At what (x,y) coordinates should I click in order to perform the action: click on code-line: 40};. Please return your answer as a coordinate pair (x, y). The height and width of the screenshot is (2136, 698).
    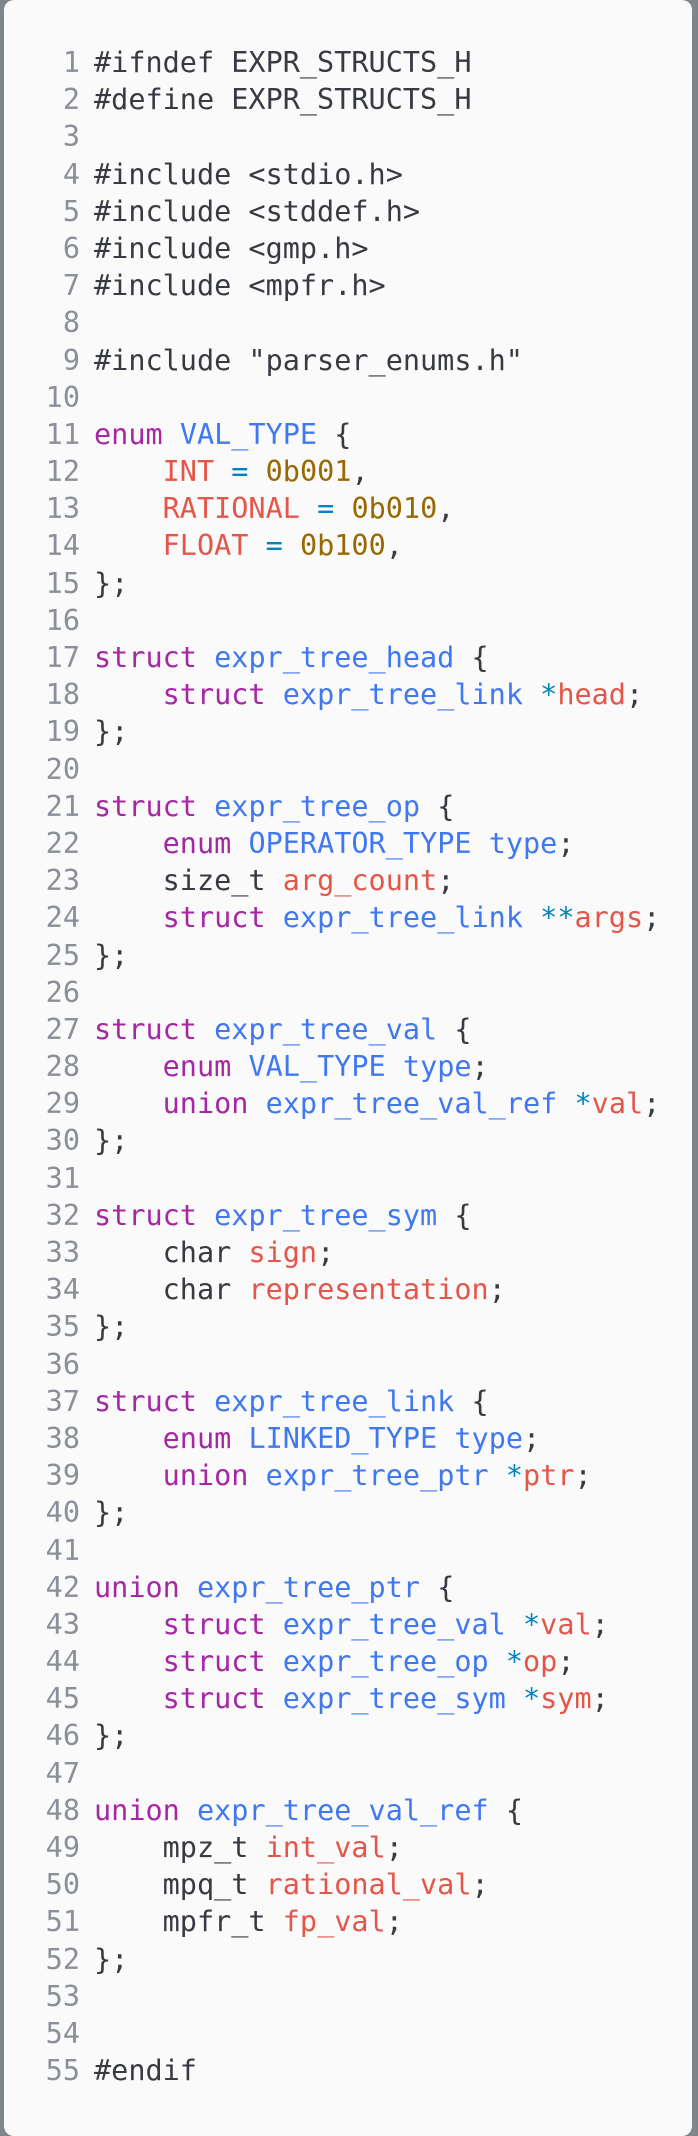
    Looking at the image, I should click on (348, 1512).